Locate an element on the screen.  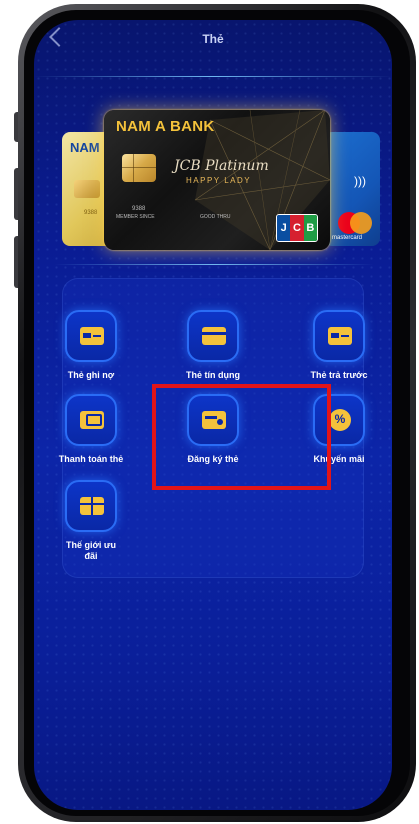
credit-card-icon is located at coordinates (214, 336).